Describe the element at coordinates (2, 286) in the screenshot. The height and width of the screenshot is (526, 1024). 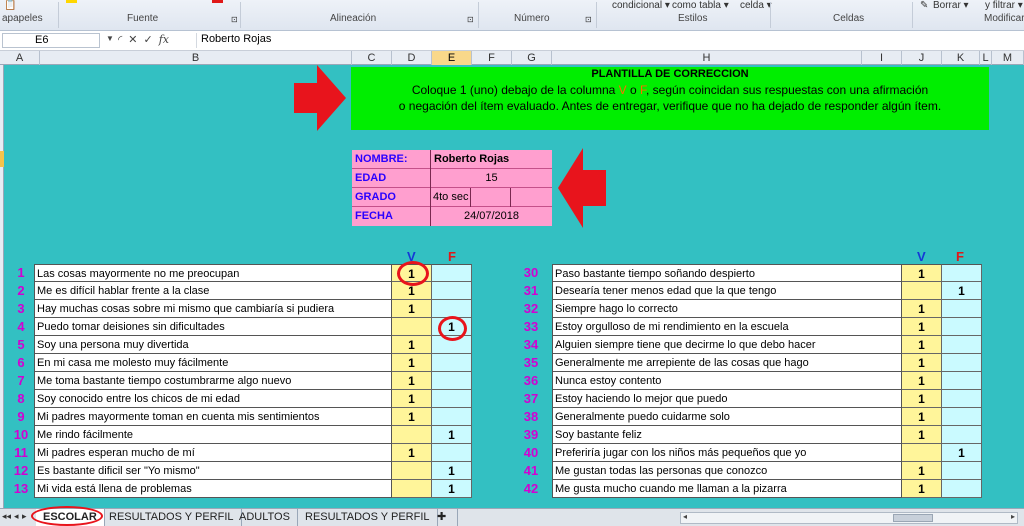
I see `row-headers` at that location.